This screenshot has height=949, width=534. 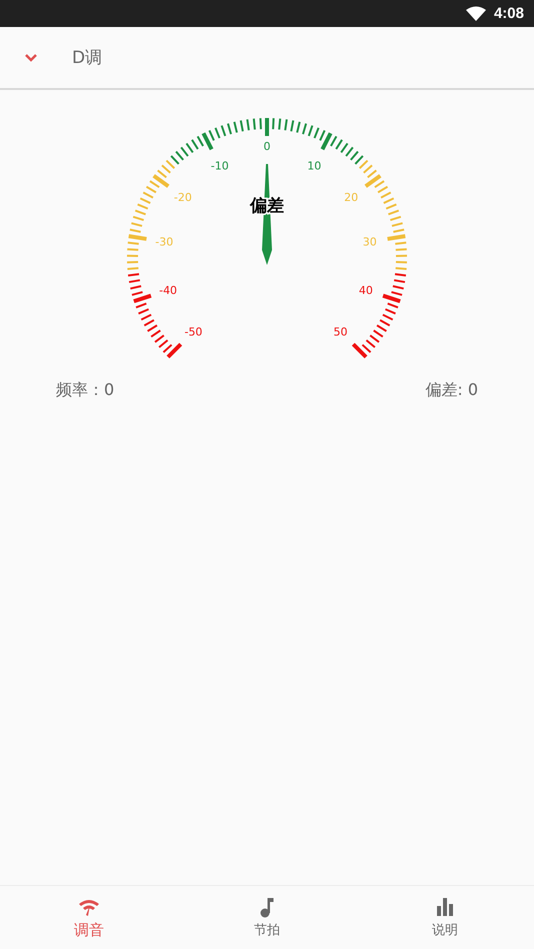 What do you see at coordinates (351, 197) in the screenshot?
I see `scale-label: 20` at bounding box center [351, 197].